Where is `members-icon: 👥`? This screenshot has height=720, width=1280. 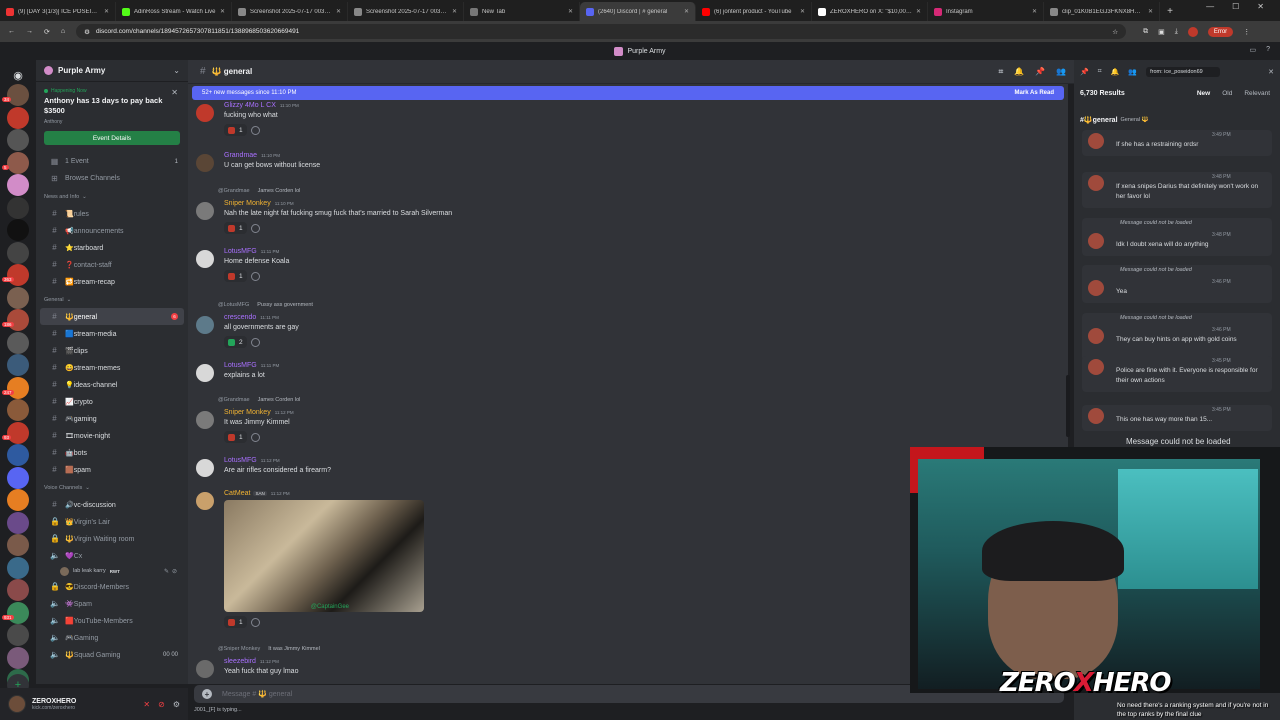
members-icon: 👥 is located at coordinates (1061, 72).